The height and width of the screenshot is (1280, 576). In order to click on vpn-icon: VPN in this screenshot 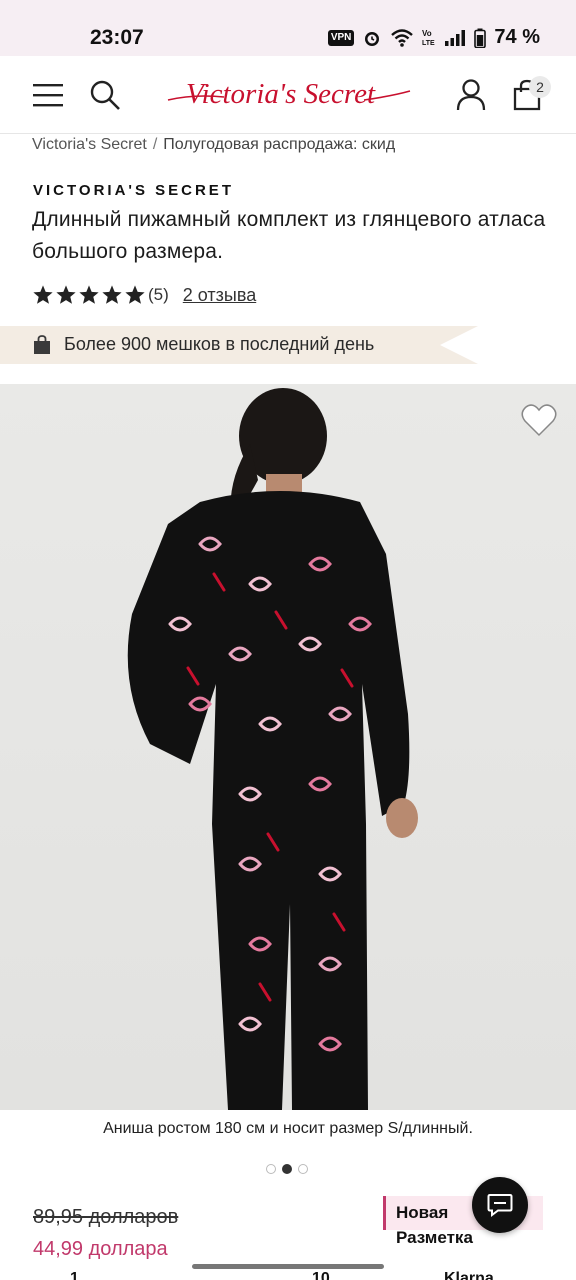, I will do `click(341, 37)`.